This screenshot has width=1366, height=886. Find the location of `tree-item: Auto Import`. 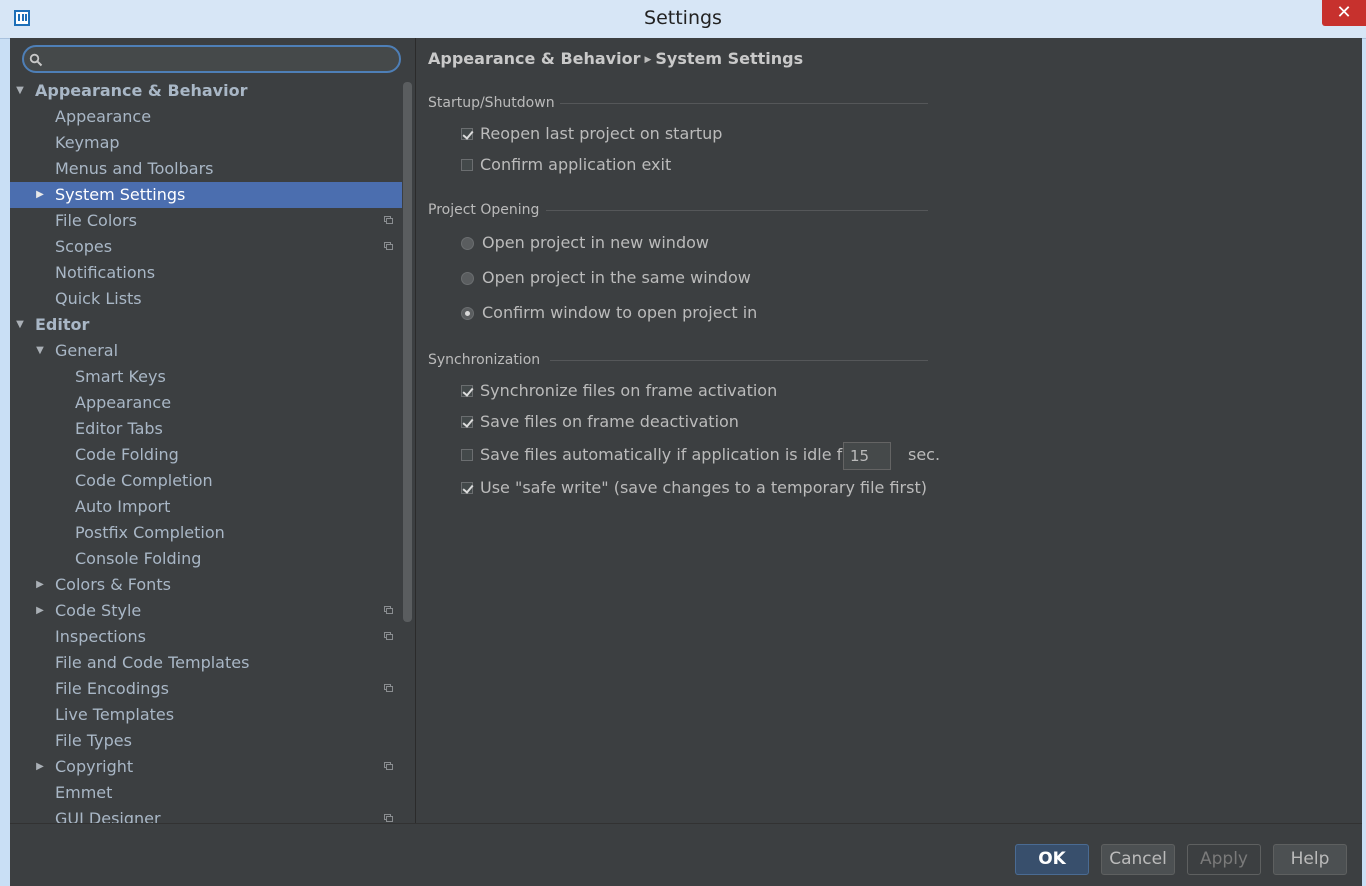

tree-item: Auto Import is located at coordinates (206, 507).